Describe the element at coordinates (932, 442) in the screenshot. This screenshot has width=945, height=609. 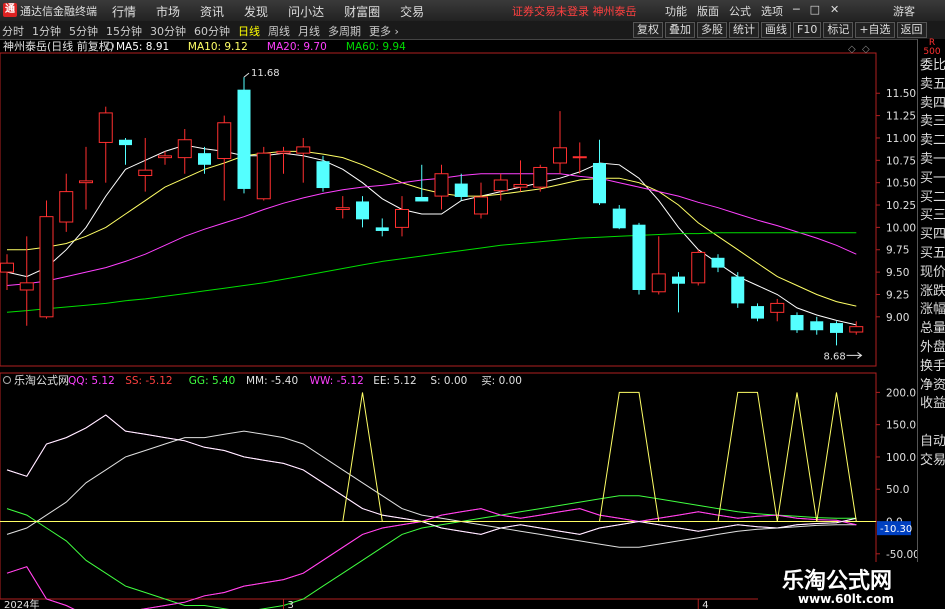
I see `sidebar-item: 自动` at that location.